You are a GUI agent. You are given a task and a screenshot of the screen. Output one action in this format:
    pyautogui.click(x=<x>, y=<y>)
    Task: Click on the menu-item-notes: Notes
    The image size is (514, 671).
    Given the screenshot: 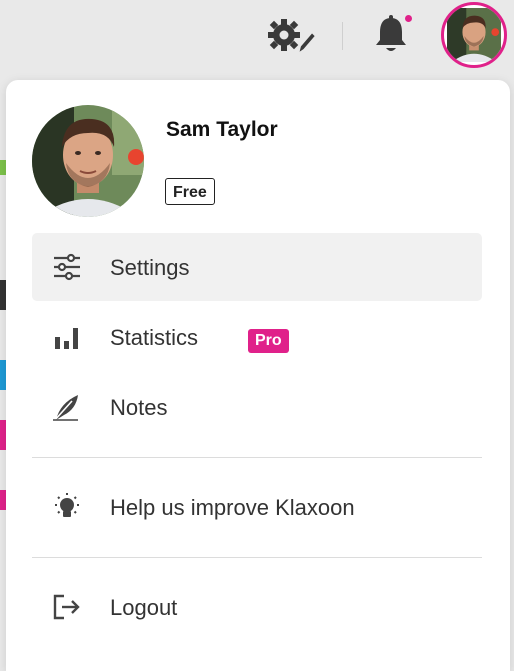 What is the action you would take?
    pyautogui.click(x=257, y=407)
    